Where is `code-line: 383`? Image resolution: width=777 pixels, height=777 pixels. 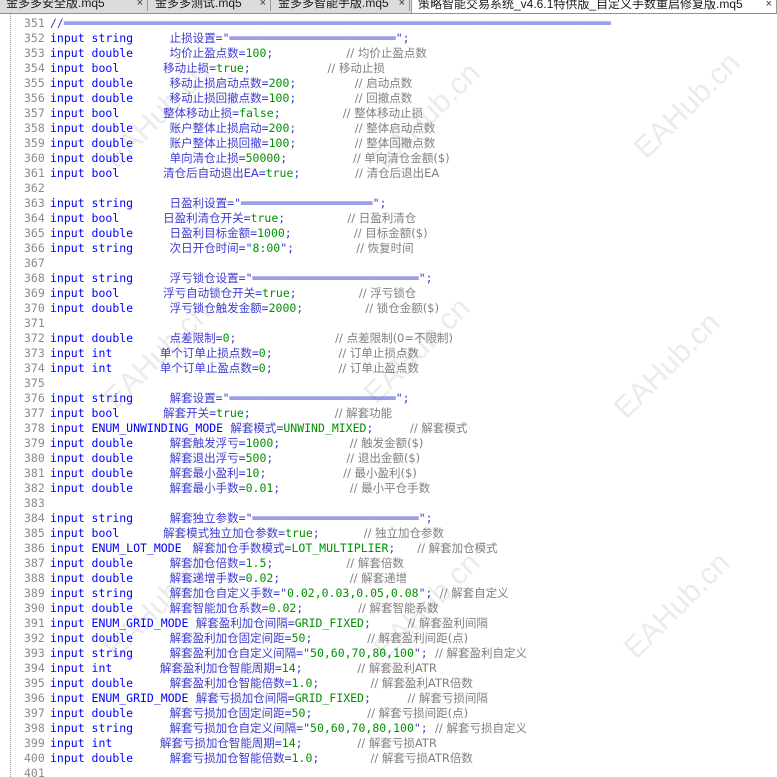
code-line: 383 is located at coordinates (388, 503).